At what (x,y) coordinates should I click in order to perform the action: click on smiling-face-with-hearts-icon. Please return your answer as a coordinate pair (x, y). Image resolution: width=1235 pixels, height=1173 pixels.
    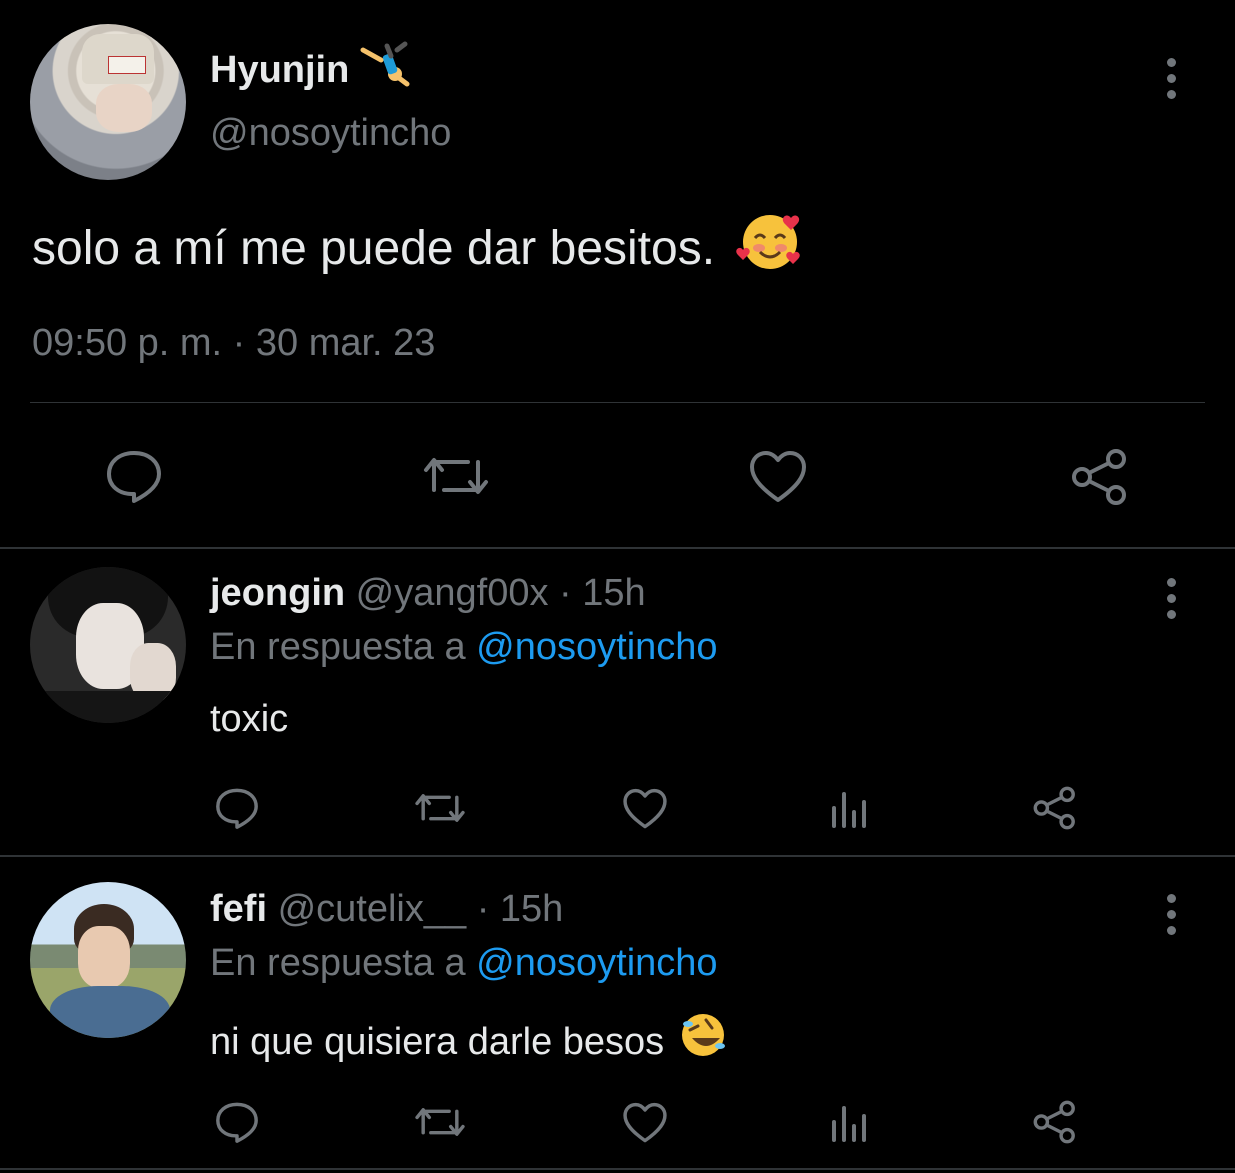
    Looking at the image, I should click on (770, 249).